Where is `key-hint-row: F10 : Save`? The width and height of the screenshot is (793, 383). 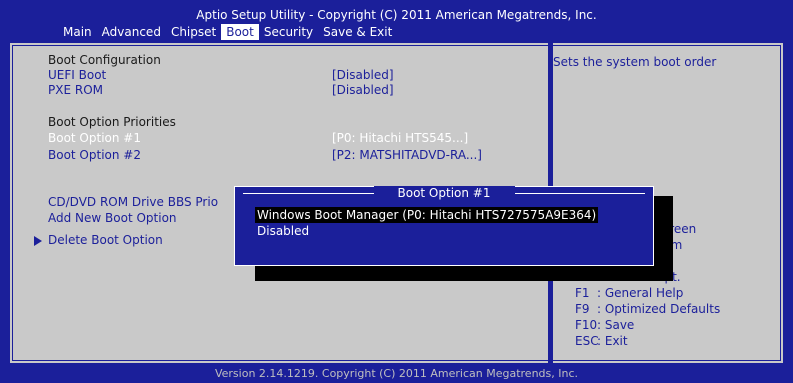 key-hint-row: F10 : Save is located at coordinates (647, 325).